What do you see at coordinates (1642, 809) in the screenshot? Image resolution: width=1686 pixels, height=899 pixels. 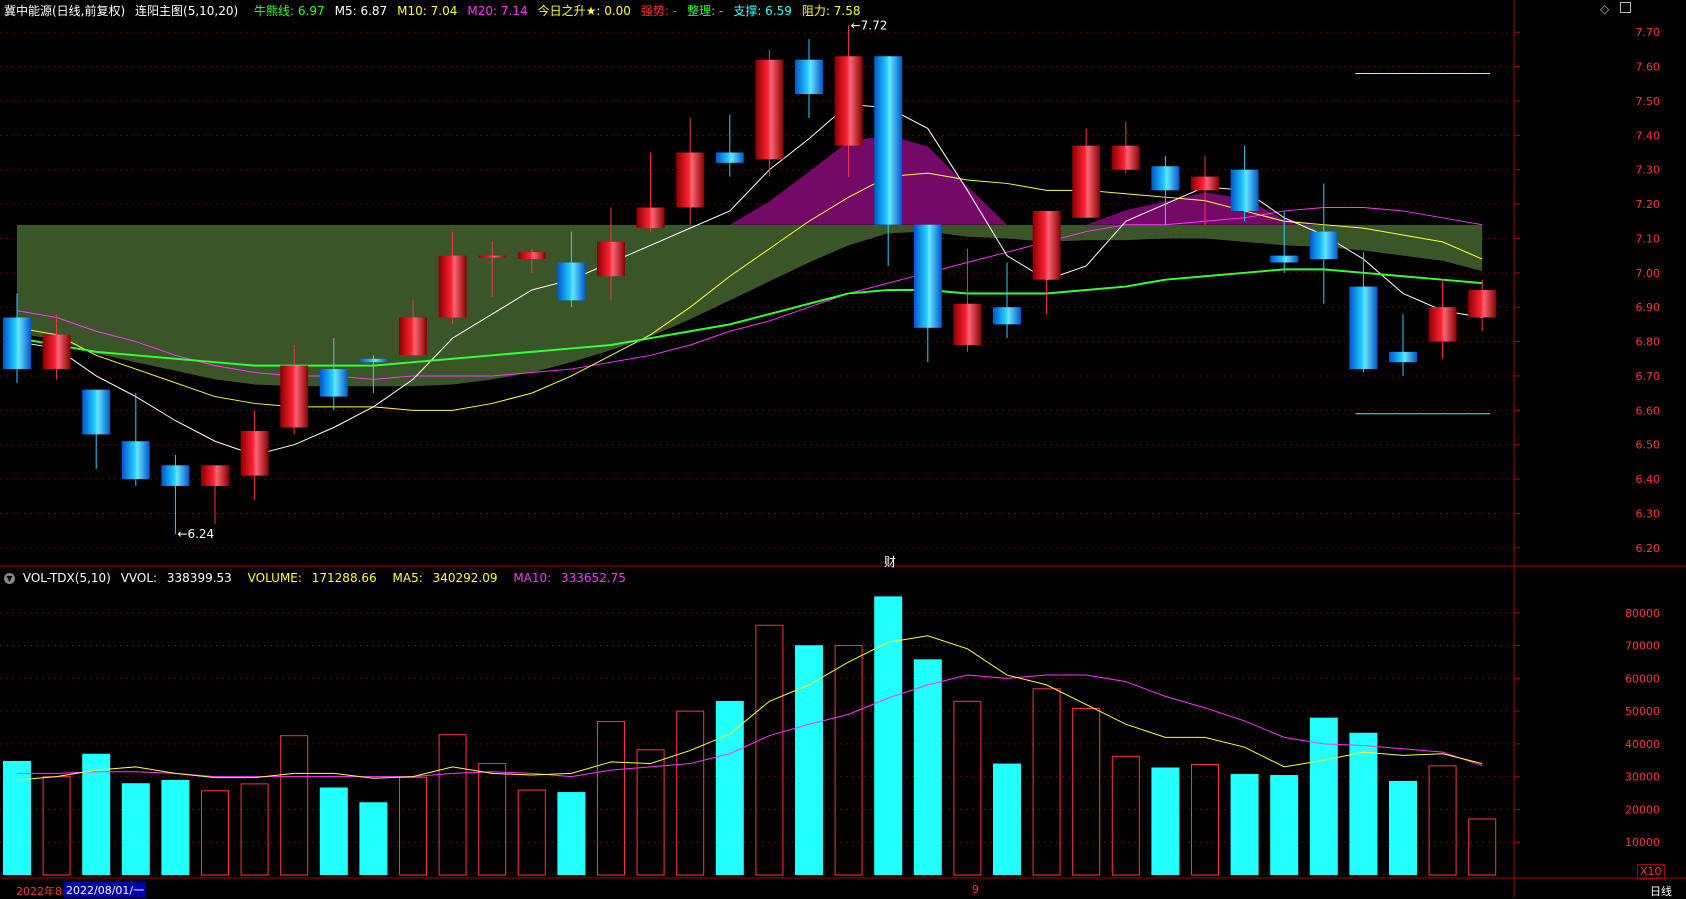 I see `vol-tick-label: 20000` at bounding box center [1642, 809].